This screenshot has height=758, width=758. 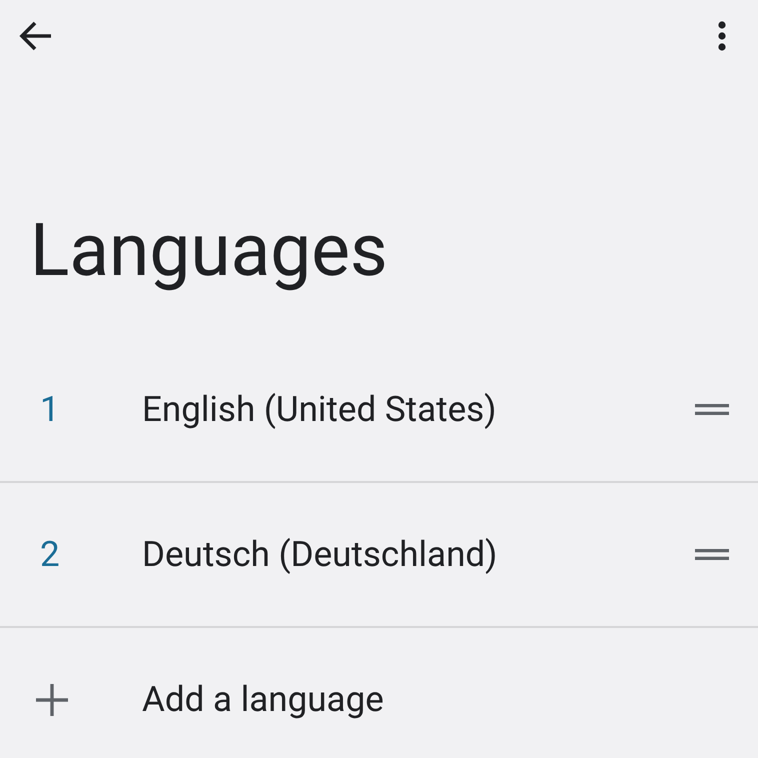 What do you see at coordinates (36, 36) in the screenshot?
I see `back-icon` at bounding box center [36, 36].